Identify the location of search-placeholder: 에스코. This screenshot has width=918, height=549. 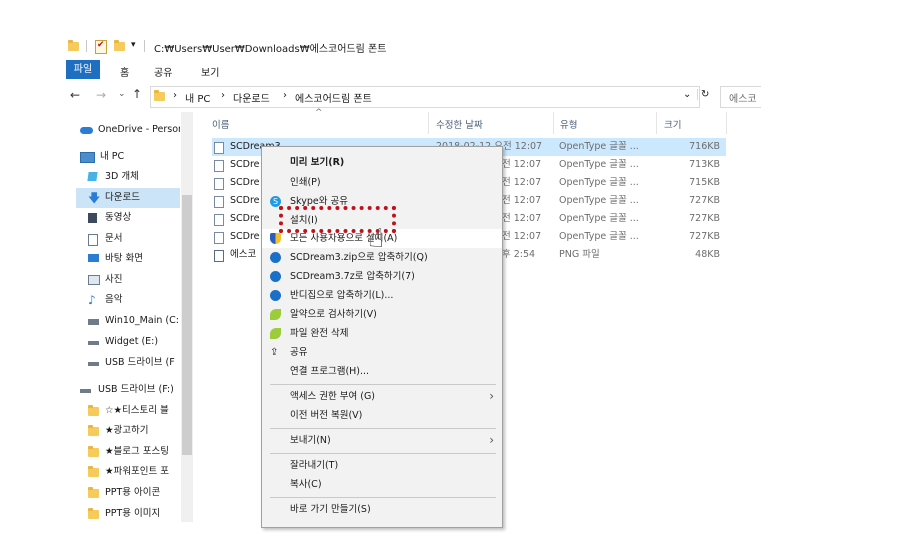
(743, 99).